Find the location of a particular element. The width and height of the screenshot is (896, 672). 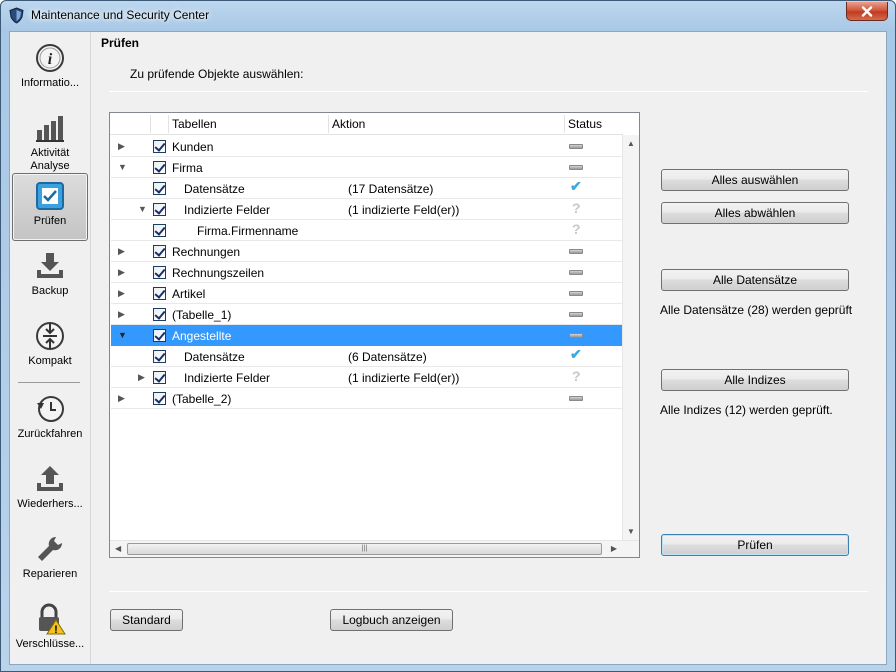

row-label: Firma.Firmenname is located at coordinates (248, 231).